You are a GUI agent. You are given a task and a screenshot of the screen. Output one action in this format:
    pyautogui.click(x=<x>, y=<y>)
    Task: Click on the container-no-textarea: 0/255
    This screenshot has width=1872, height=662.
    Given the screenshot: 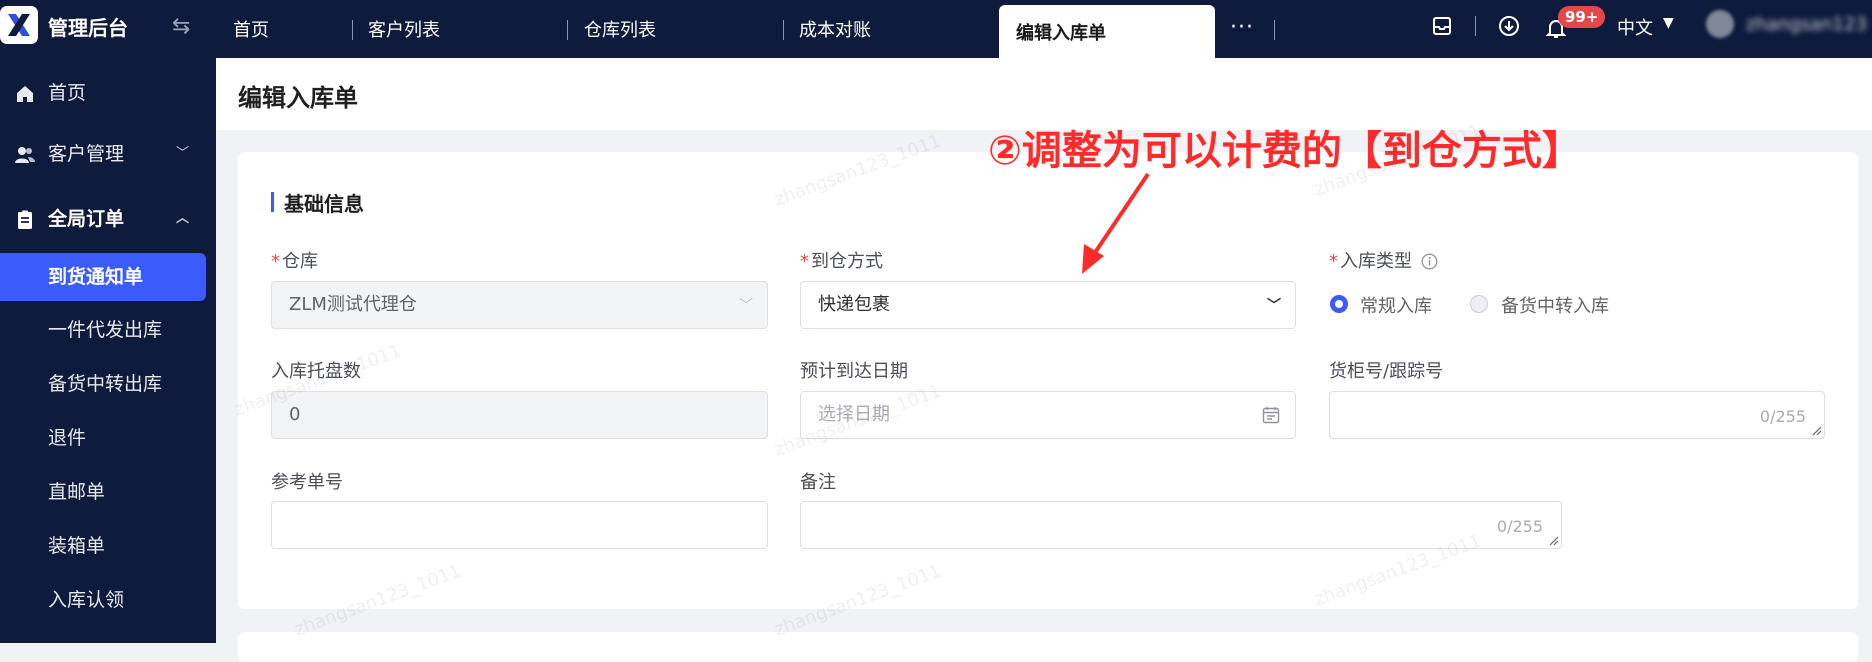 What is the action you would take?
    pyautogui.click(x=1577, y=415)
    